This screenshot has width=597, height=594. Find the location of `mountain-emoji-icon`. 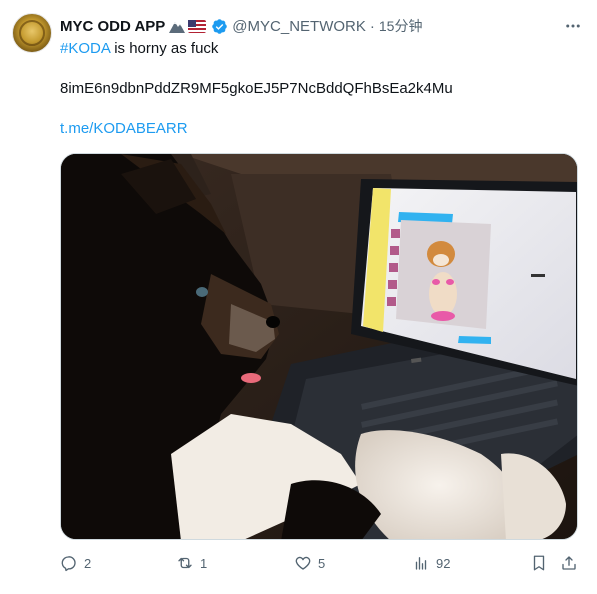

mountain-emoji-icon is located at coordinates (177, 26).